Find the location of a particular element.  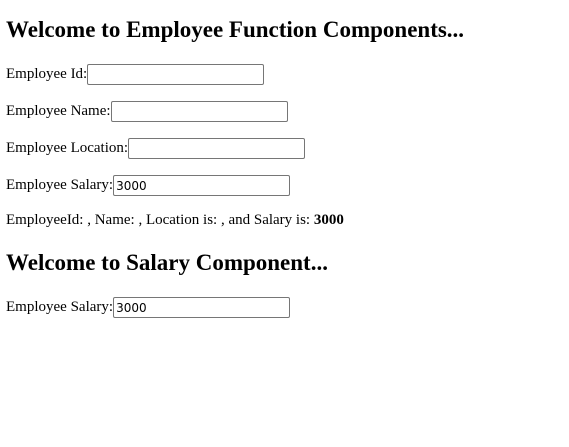

employee-location-row: Employee Location: is located at coordinates (156, 148).